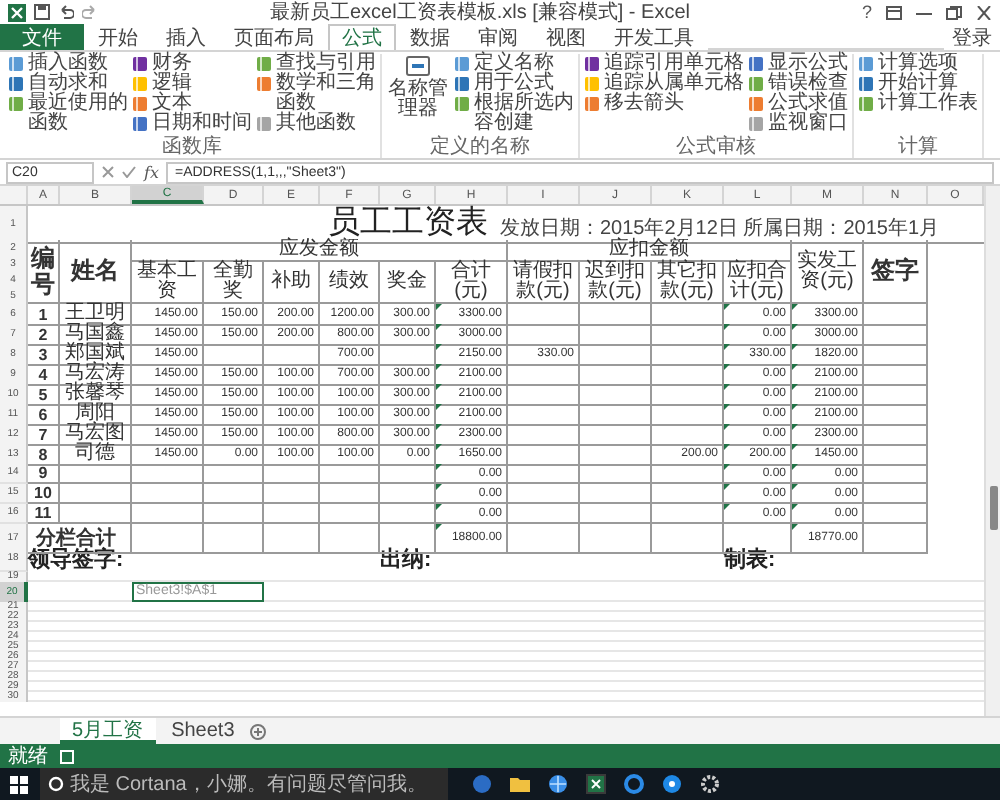 This screenshot has height=800, width=1000. I want to click on group-heading: 应扣金额, so click(649, 250).